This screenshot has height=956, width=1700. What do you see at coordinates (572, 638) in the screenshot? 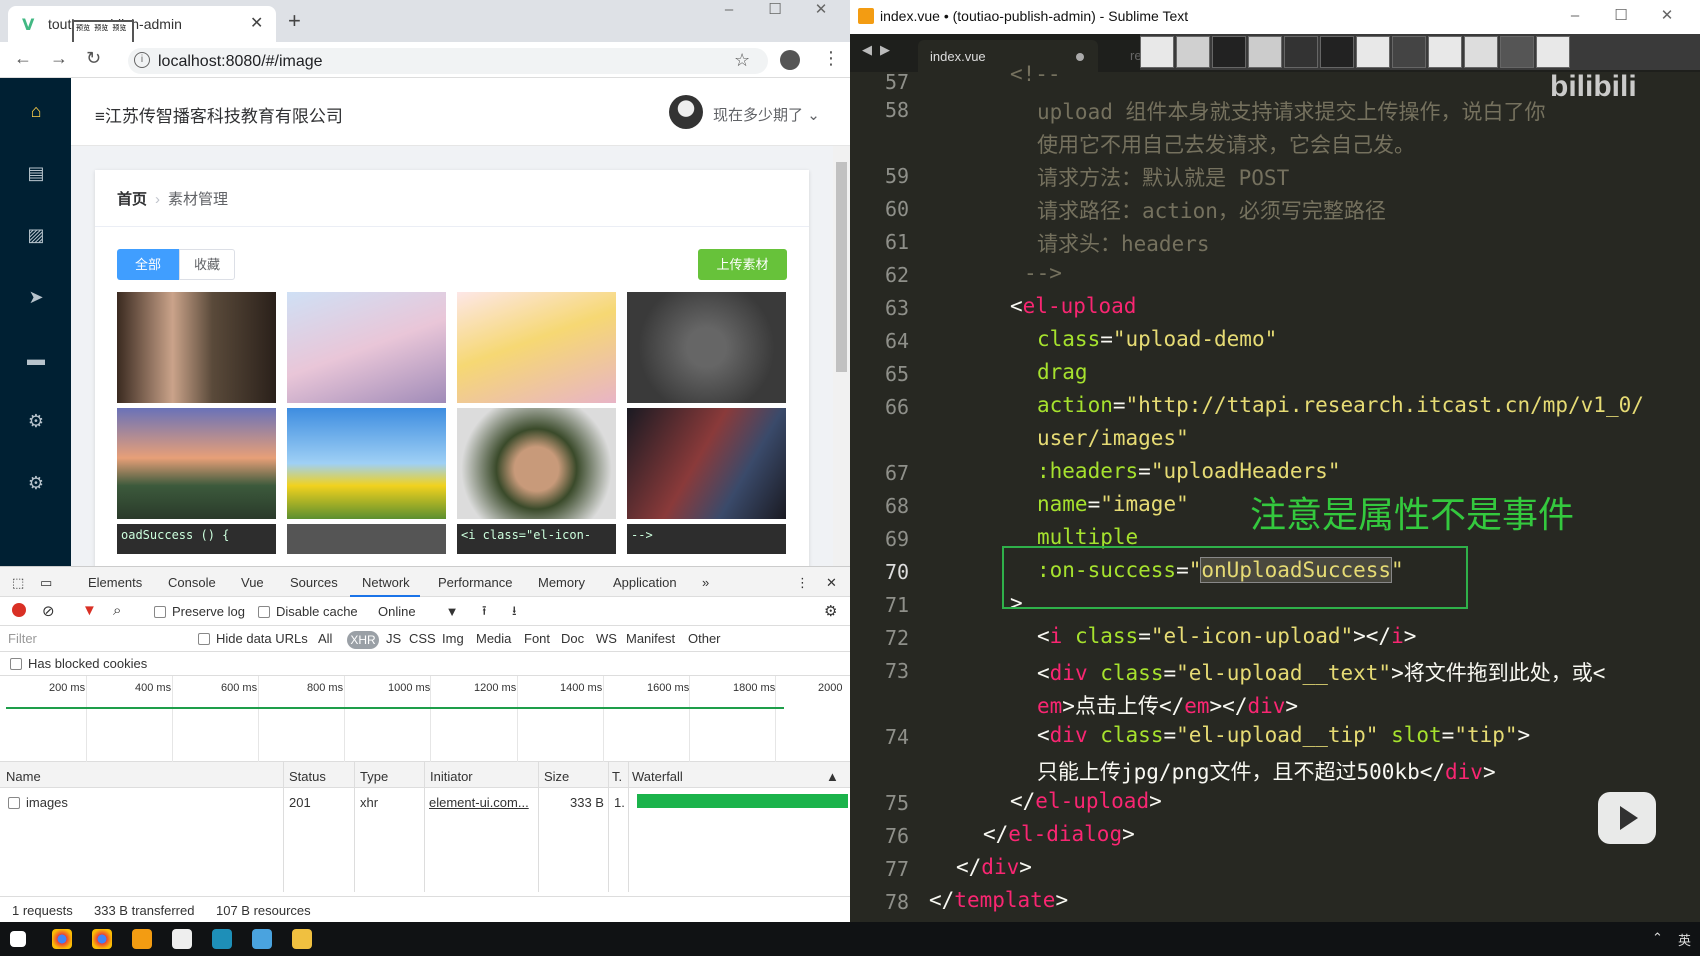
I see `type-doc: Doc` at bounding box center [572, 638].